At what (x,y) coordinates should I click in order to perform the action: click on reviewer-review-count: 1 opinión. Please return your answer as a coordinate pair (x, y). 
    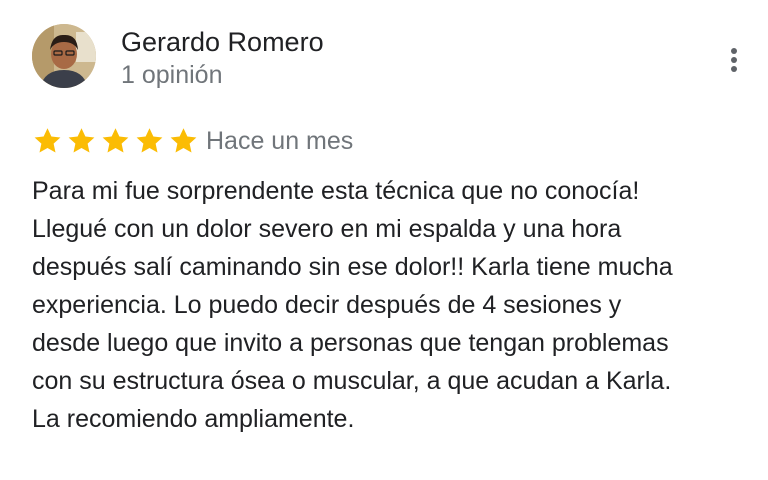
    Looking at the image, I should click on (172, 75).